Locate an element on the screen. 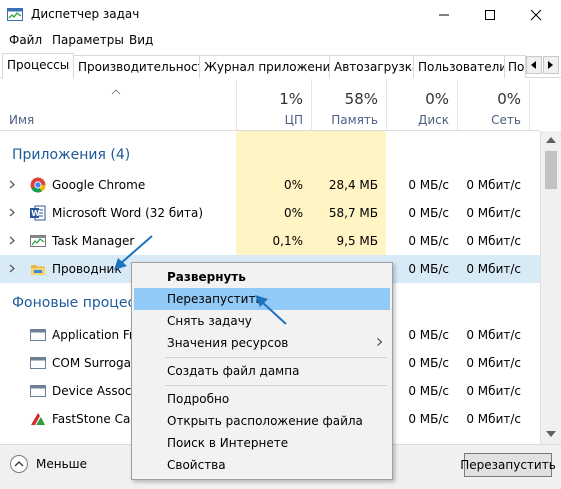  column-memory-header: 58% Память is located at coordinates (348, 105).